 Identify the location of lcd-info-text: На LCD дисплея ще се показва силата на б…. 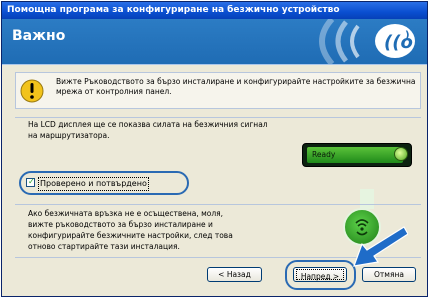
(148, 130).